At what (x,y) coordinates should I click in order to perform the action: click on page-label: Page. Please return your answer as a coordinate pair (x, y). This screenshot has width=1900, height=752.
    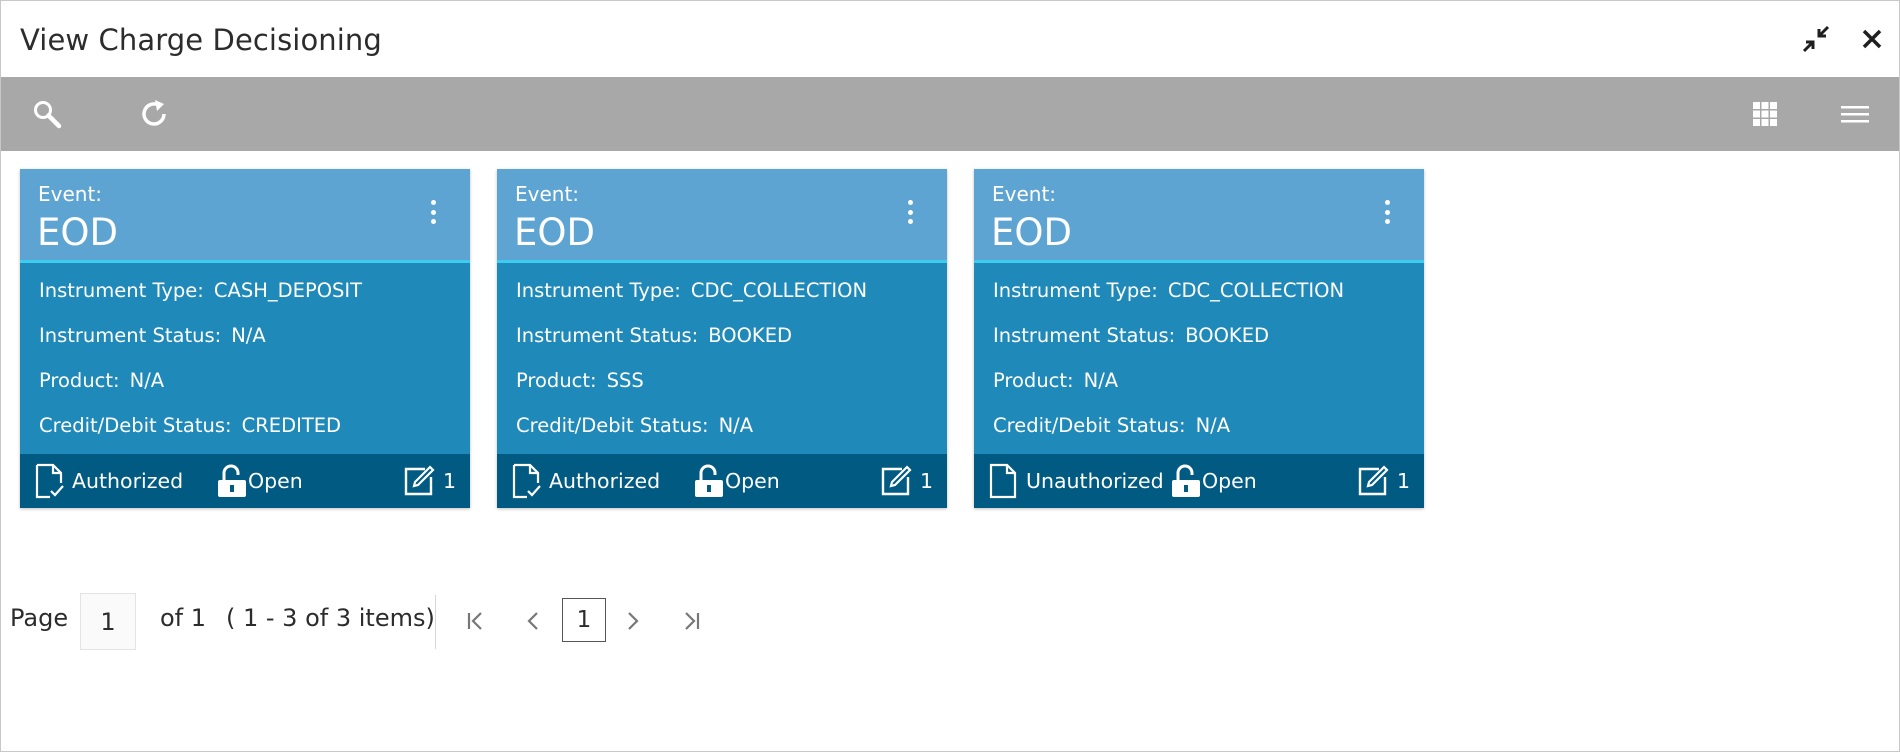
    Looking at the image, I should click on (39, 618).